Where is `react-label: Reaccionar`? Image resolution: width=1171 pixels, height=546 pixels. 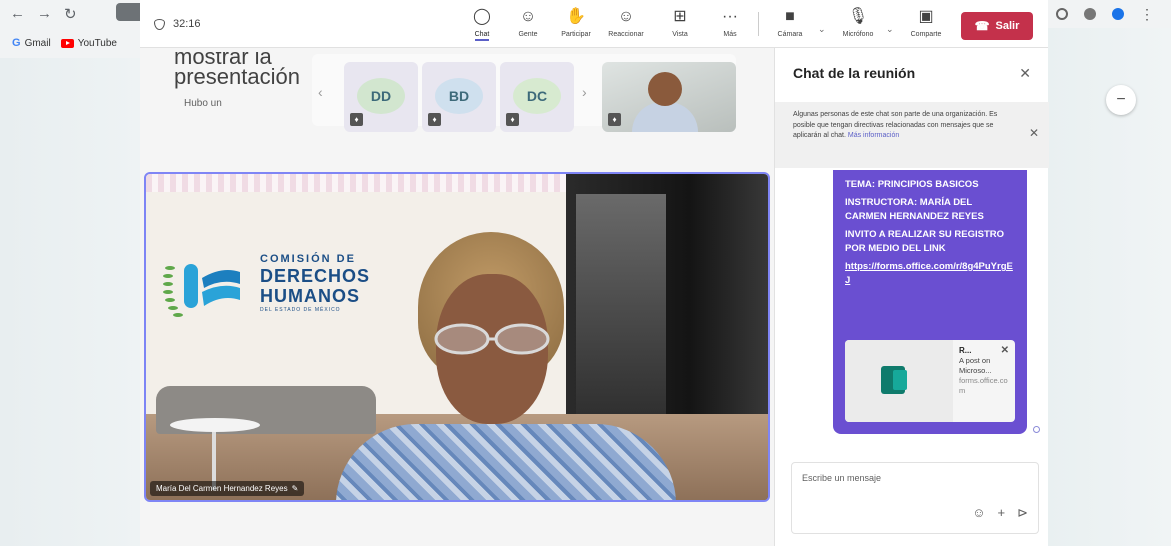
react-label: Reaccionar is located at coordinates (626, 34).